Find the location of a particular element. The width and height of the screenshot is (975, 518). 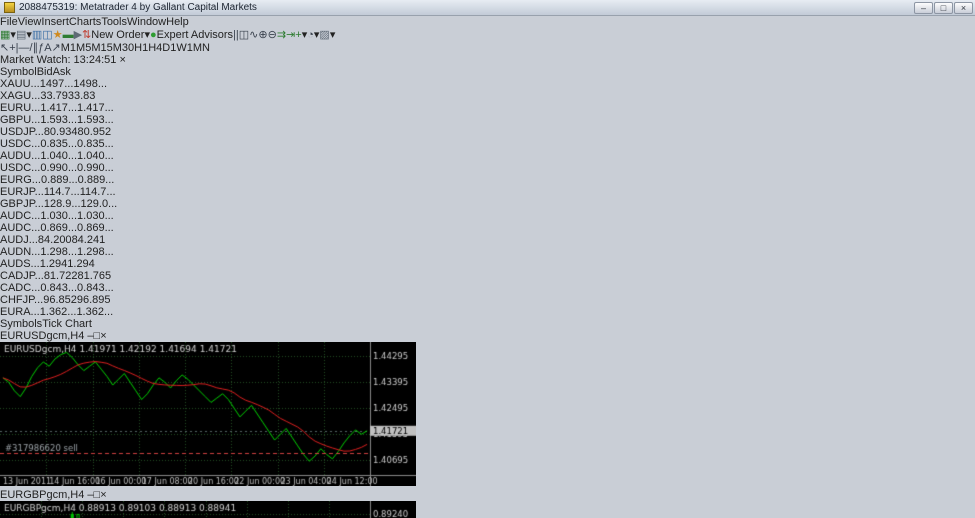

auto-scroll-icon: ⇉ is located at coordinates (281, 35).